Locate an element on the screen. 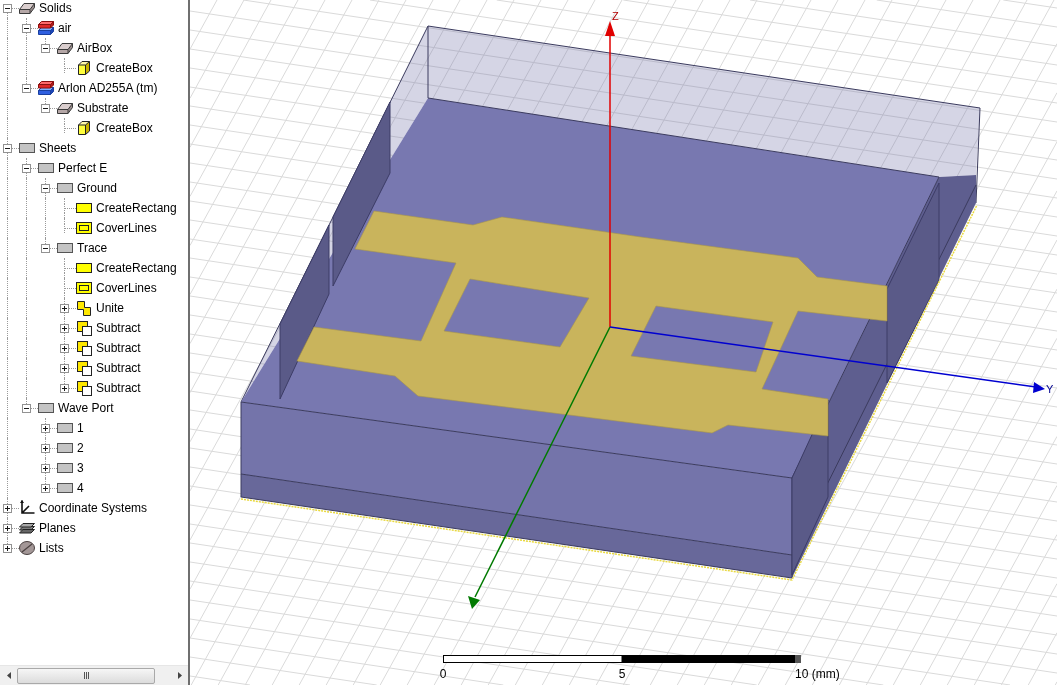  tree-item: AirBox is located at coordinates (95, 48).